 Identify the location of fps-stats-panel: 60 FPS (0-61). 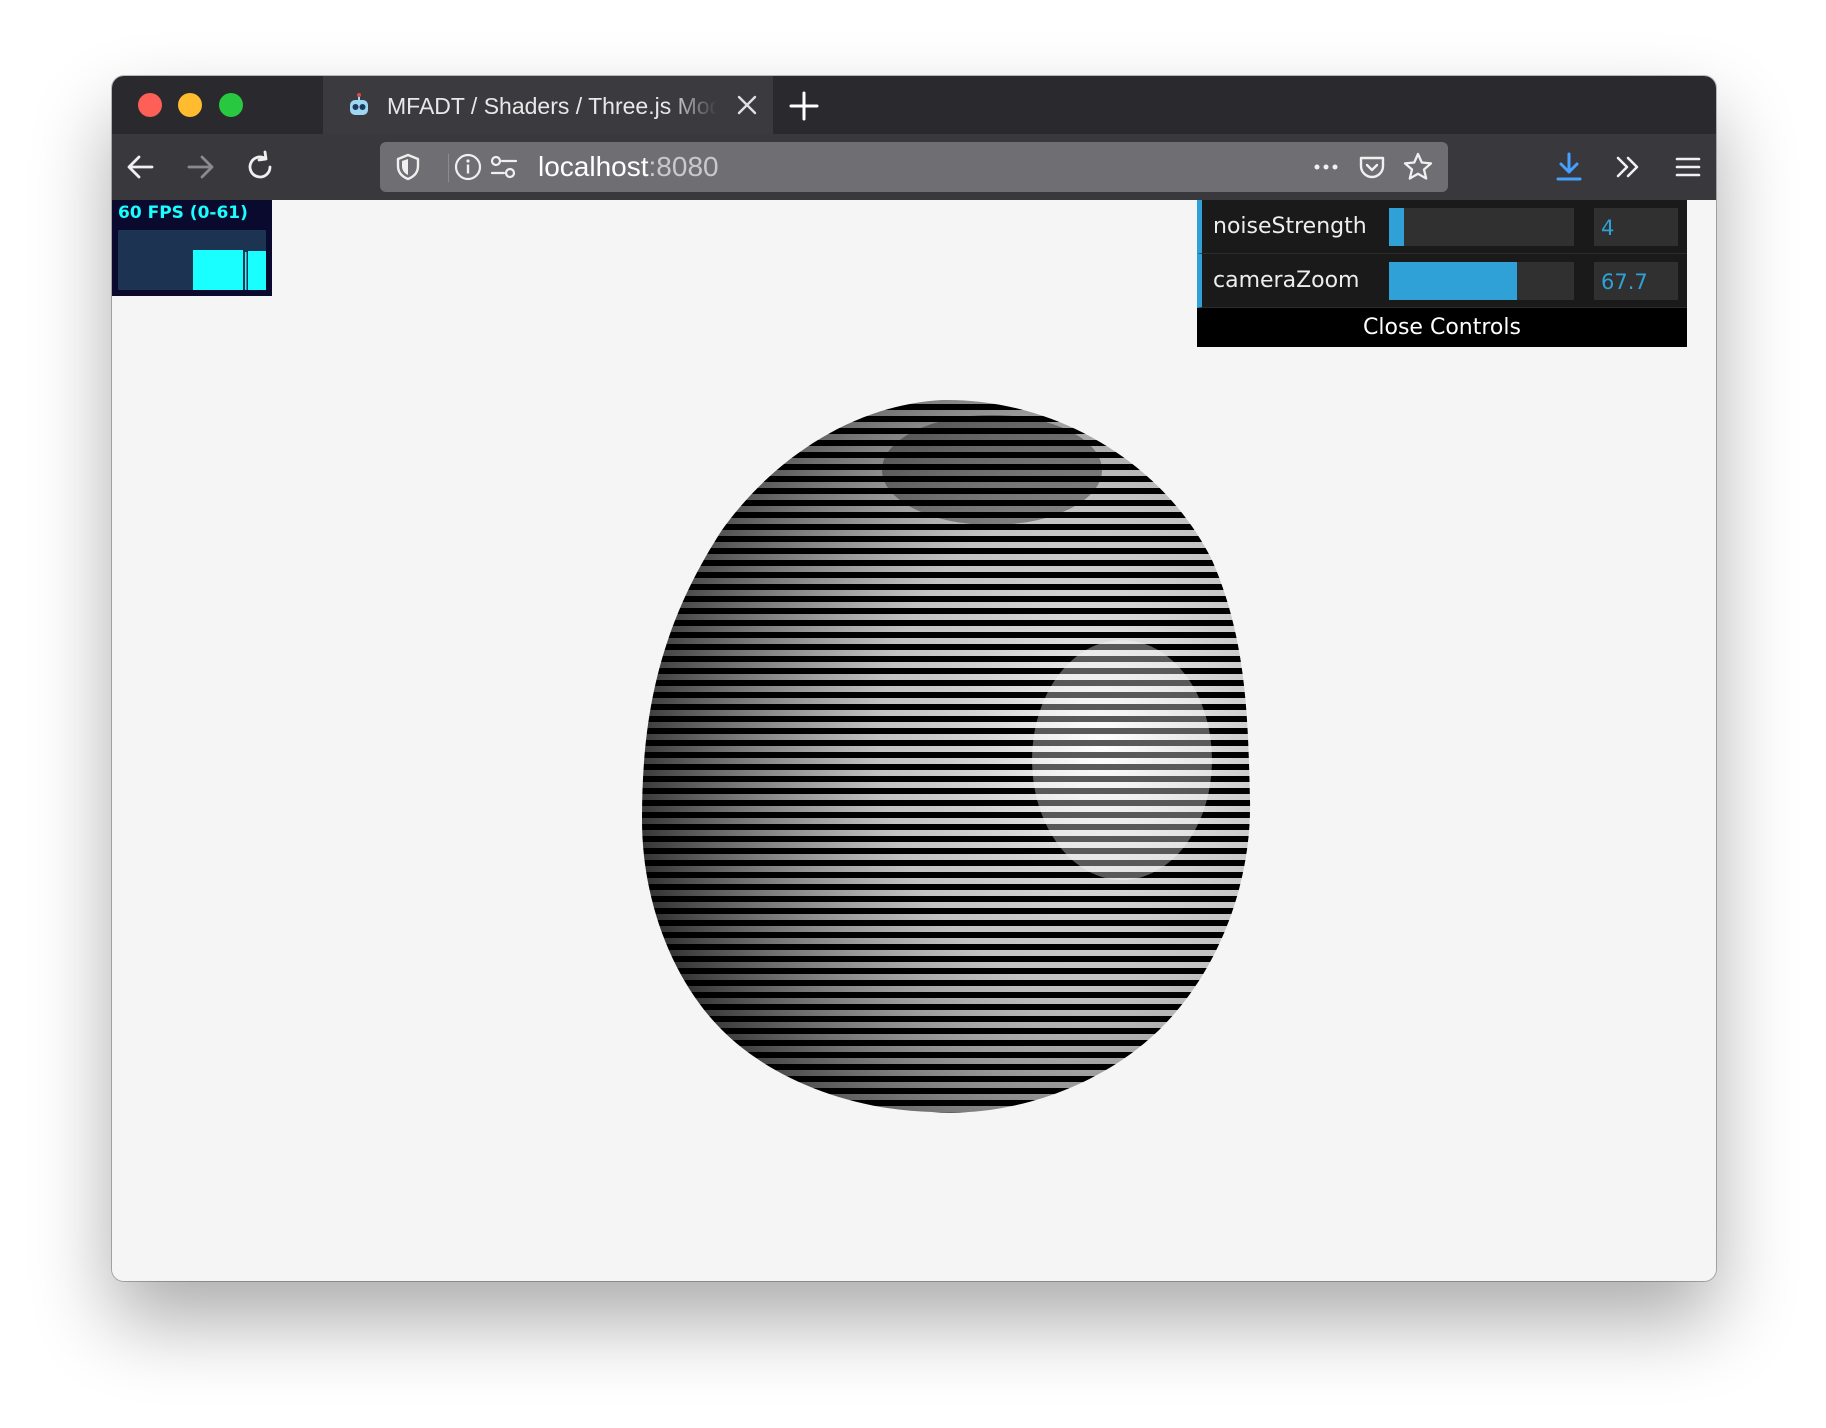
(192, 248).